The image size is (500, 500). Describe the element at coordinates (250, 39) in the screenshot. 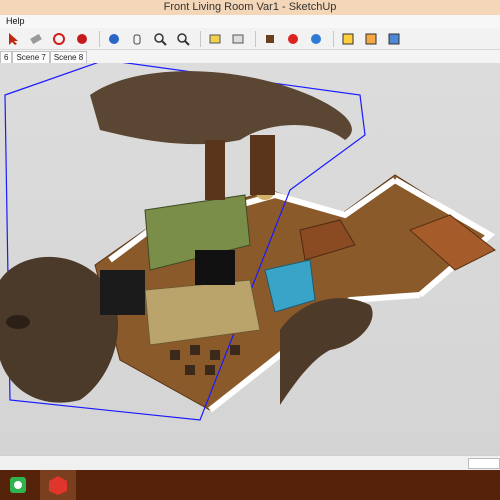

I see `toolbar` at that location.